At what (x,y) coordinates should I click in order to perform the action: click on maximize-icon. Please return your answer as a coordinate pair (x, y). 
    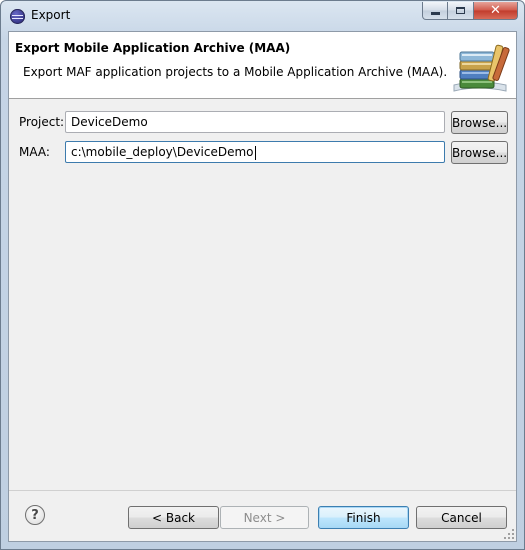
    Looking at the image, I should click on (460, 10).